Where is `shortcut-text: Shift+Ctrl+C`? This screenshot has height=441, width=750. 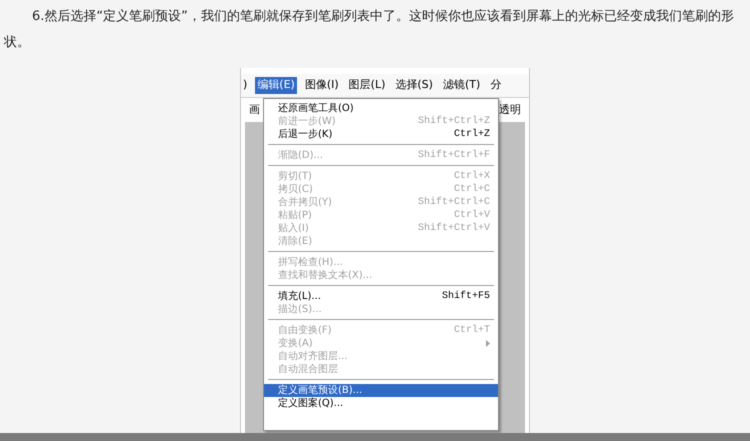 shortcut-text: Shift+Ctrl+C is located at coordinates (454, 202).